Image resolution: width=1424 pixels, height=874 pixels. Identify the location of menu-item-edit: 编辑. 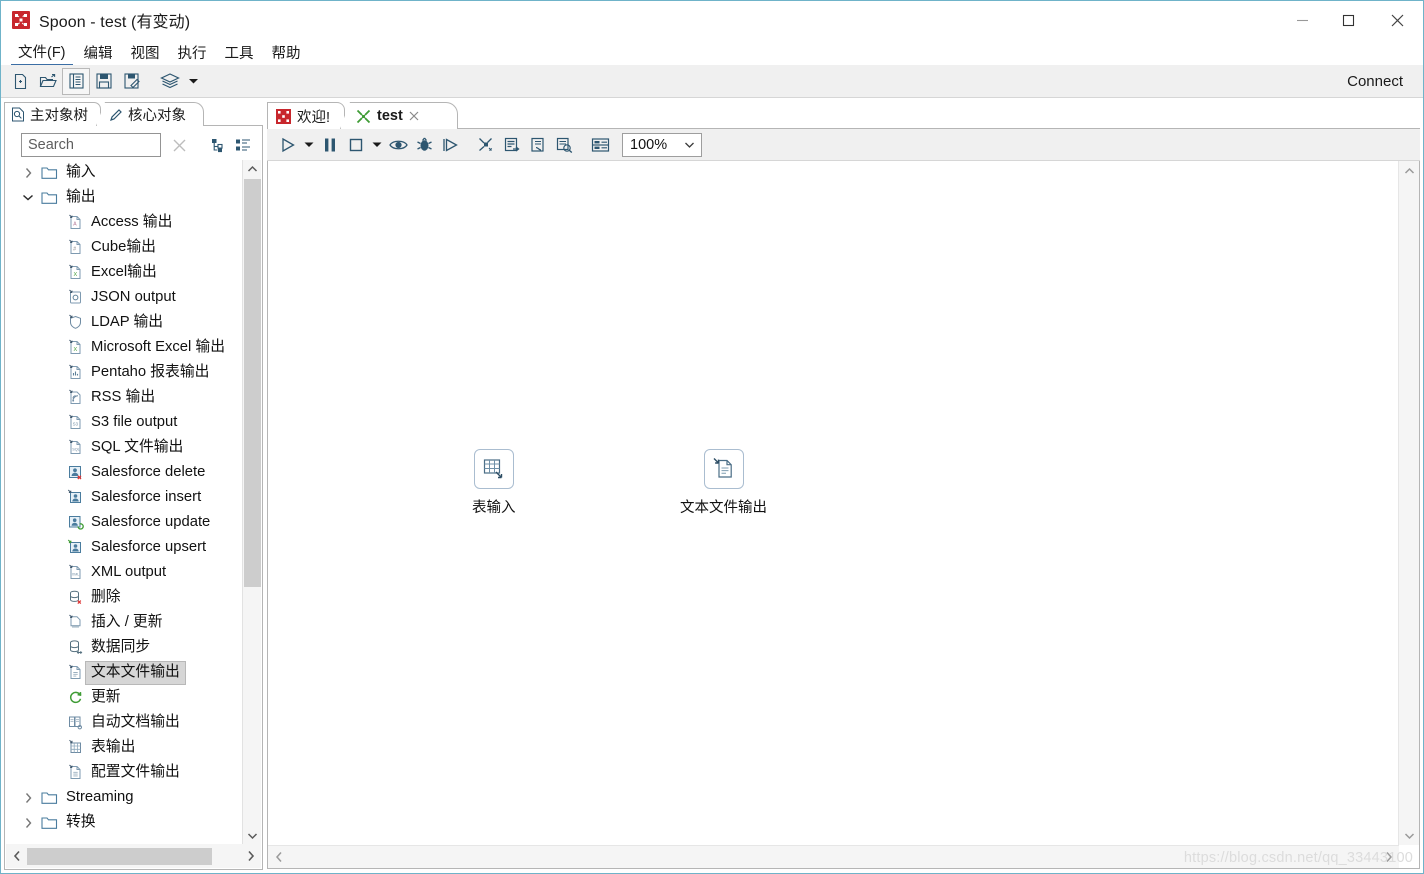
(98, 52).